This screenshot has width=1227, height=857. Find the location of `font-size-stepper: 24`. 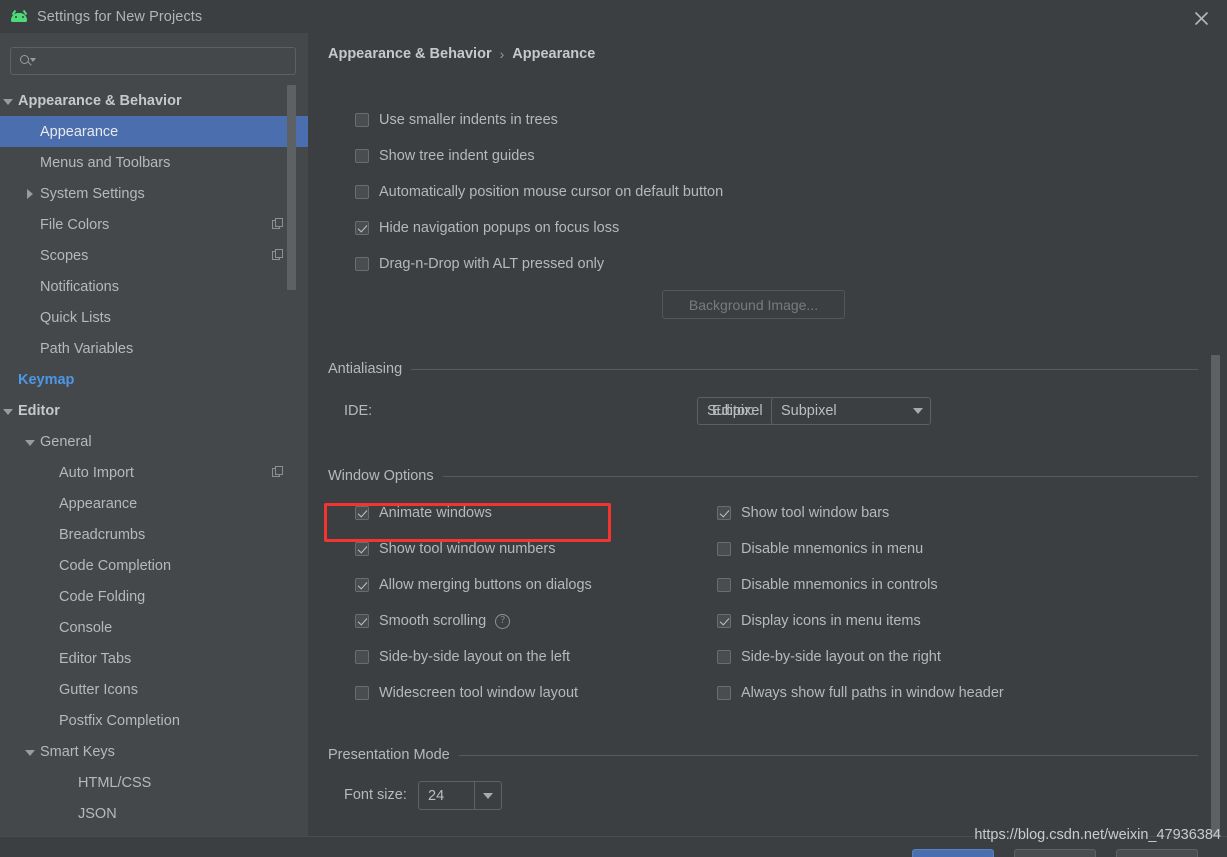

font-size-stepper: 24 is located at coordinates (460, 795).